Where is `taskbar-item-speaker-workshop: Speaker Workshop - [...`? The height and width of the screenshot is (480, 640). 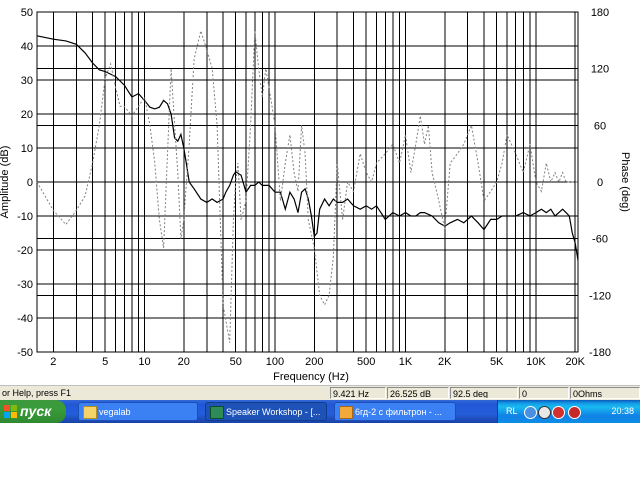
taskbar-item-speaker-workshop: Speaker Workshop - [... is located at coordinates (266, 411).